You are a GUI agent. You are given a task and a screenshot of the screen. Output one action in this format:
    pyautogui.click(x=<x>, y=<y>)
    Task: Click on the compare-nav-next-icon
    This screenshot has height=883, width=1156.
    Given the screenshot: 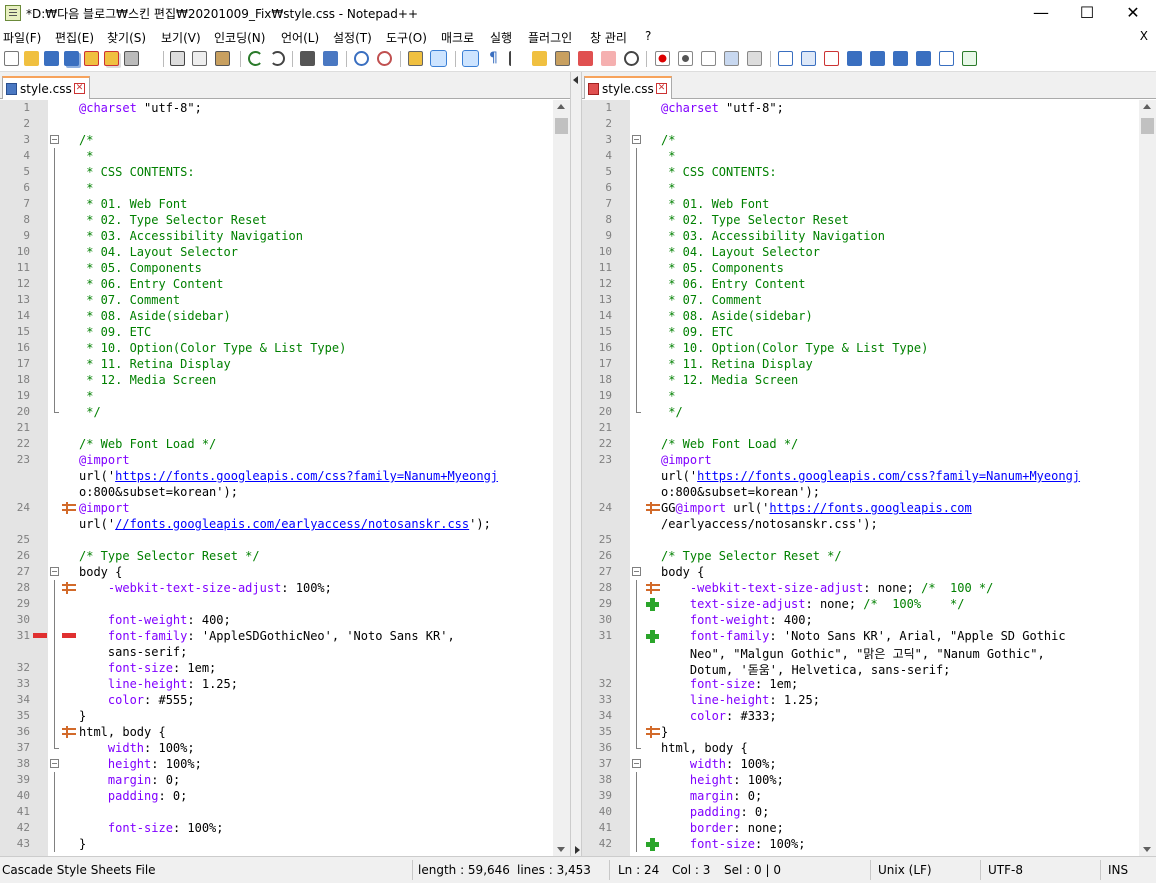 What is the action you would take?
    pyautogui.click(x=877, y=58)
    